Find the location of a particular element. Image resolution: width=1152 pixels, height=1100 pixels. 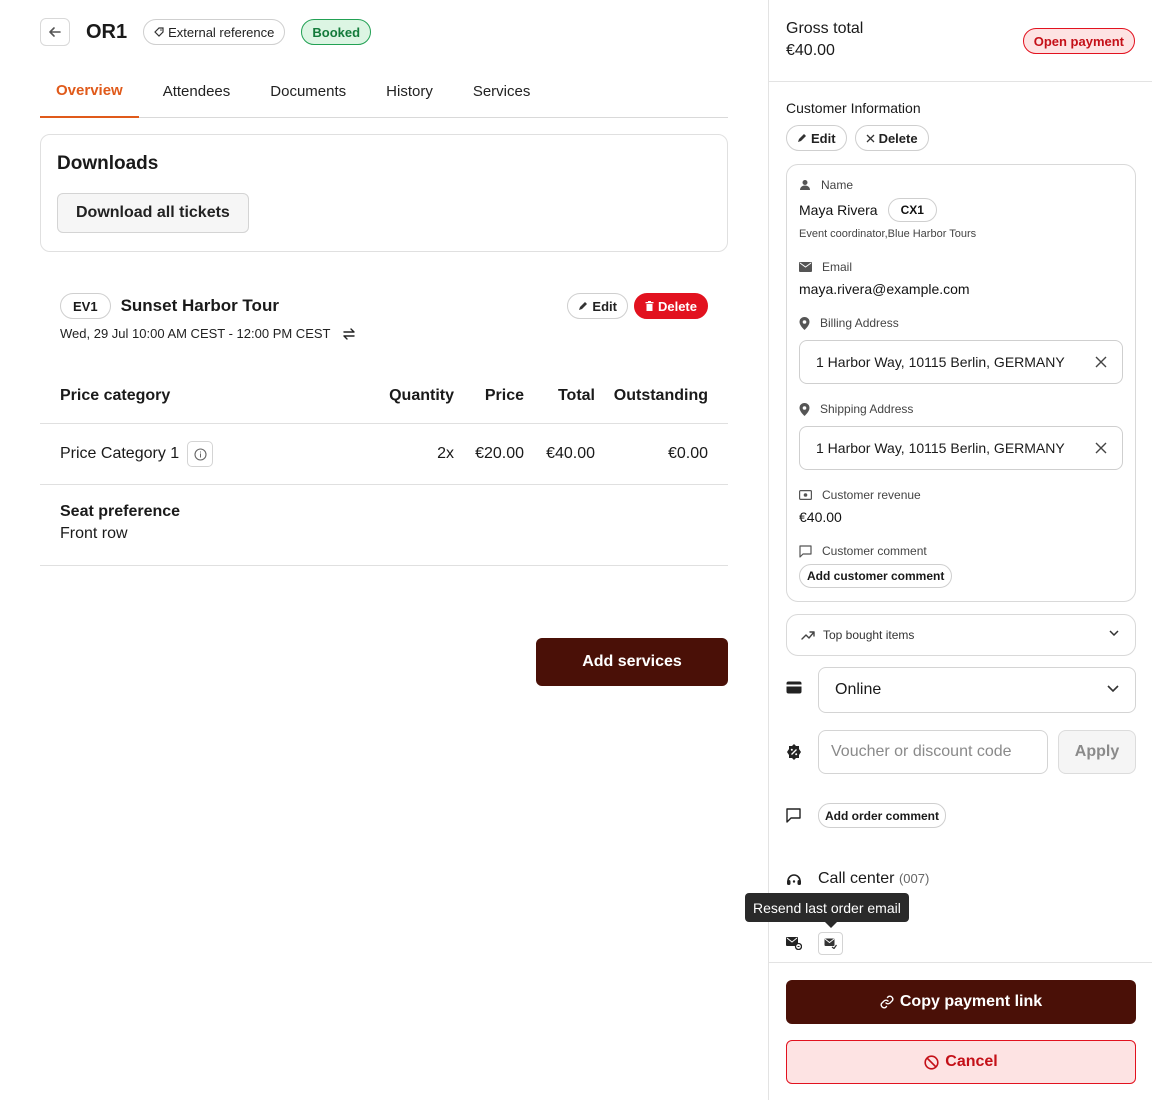

name-label-text: Name is located at coordinates (837, 185).